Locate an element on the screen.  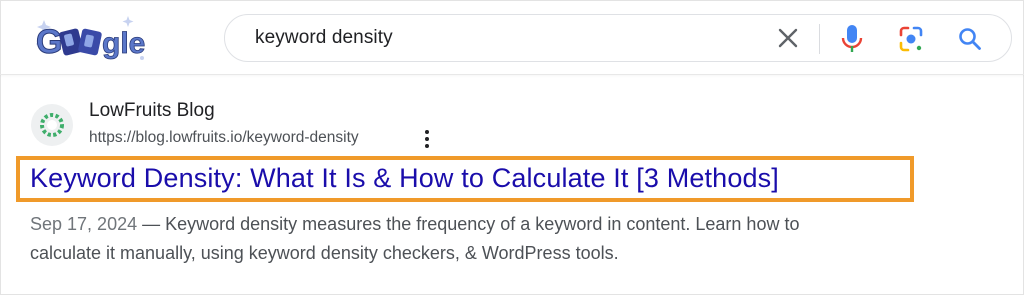
more-vert-icon is located at coordinates (427, 139).